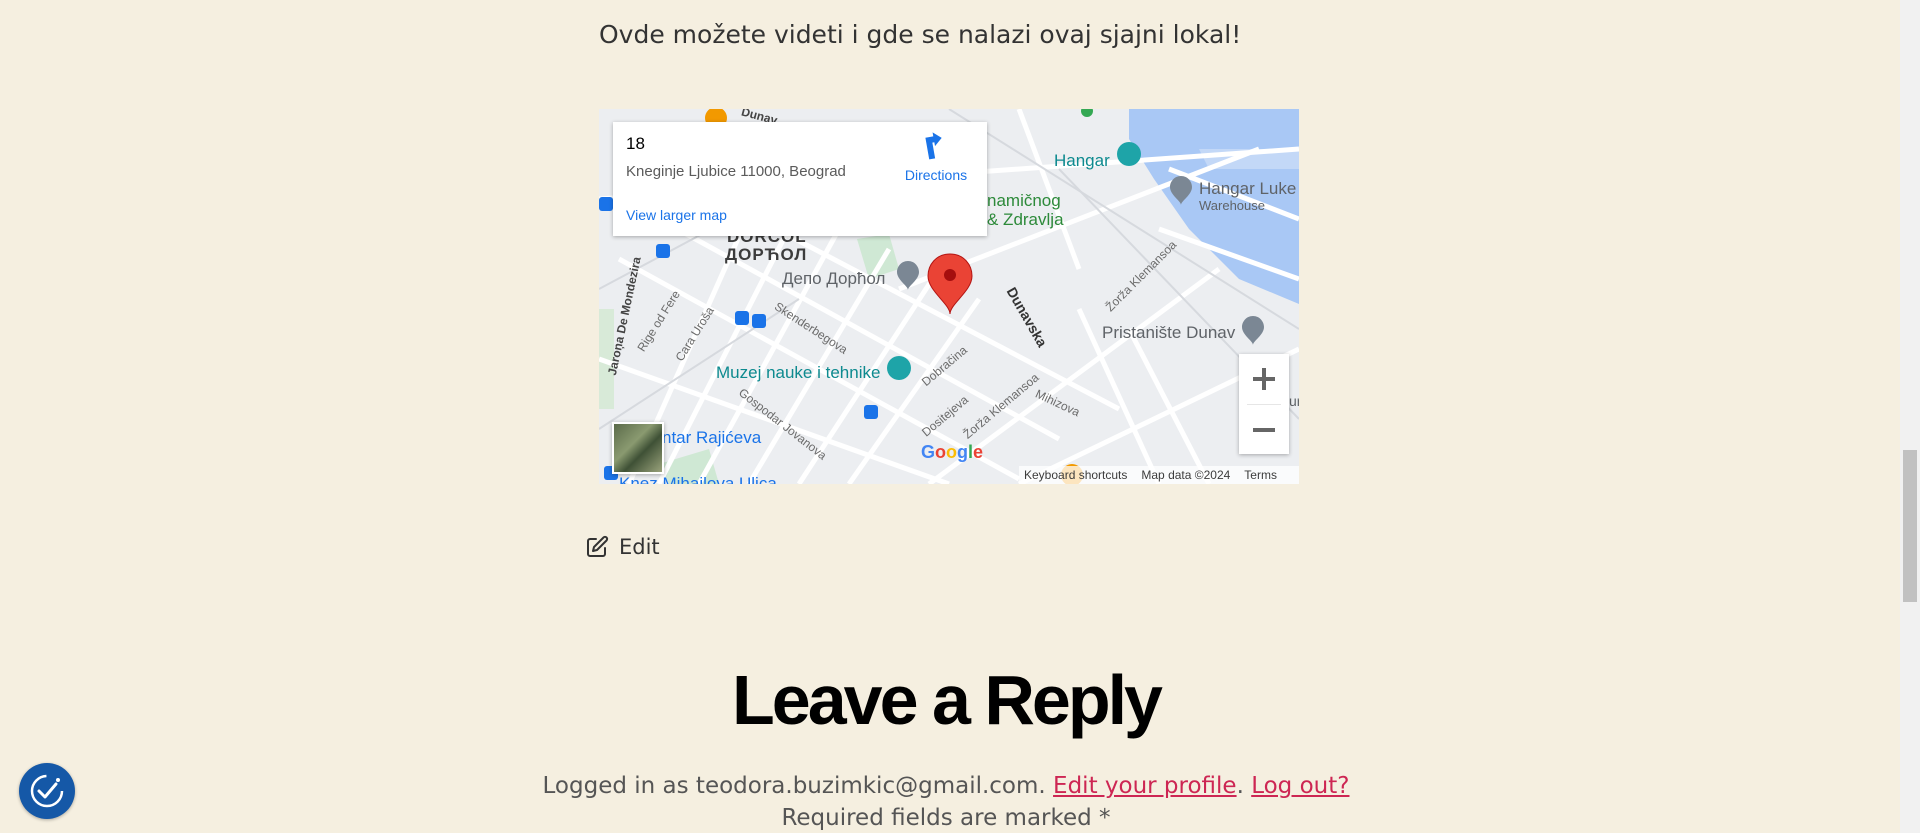  Describe the element at coordinates (698, 479) in the screenshot. I see `map-label-knez-mihailova: Knez Mihailova Ulica` at that location.